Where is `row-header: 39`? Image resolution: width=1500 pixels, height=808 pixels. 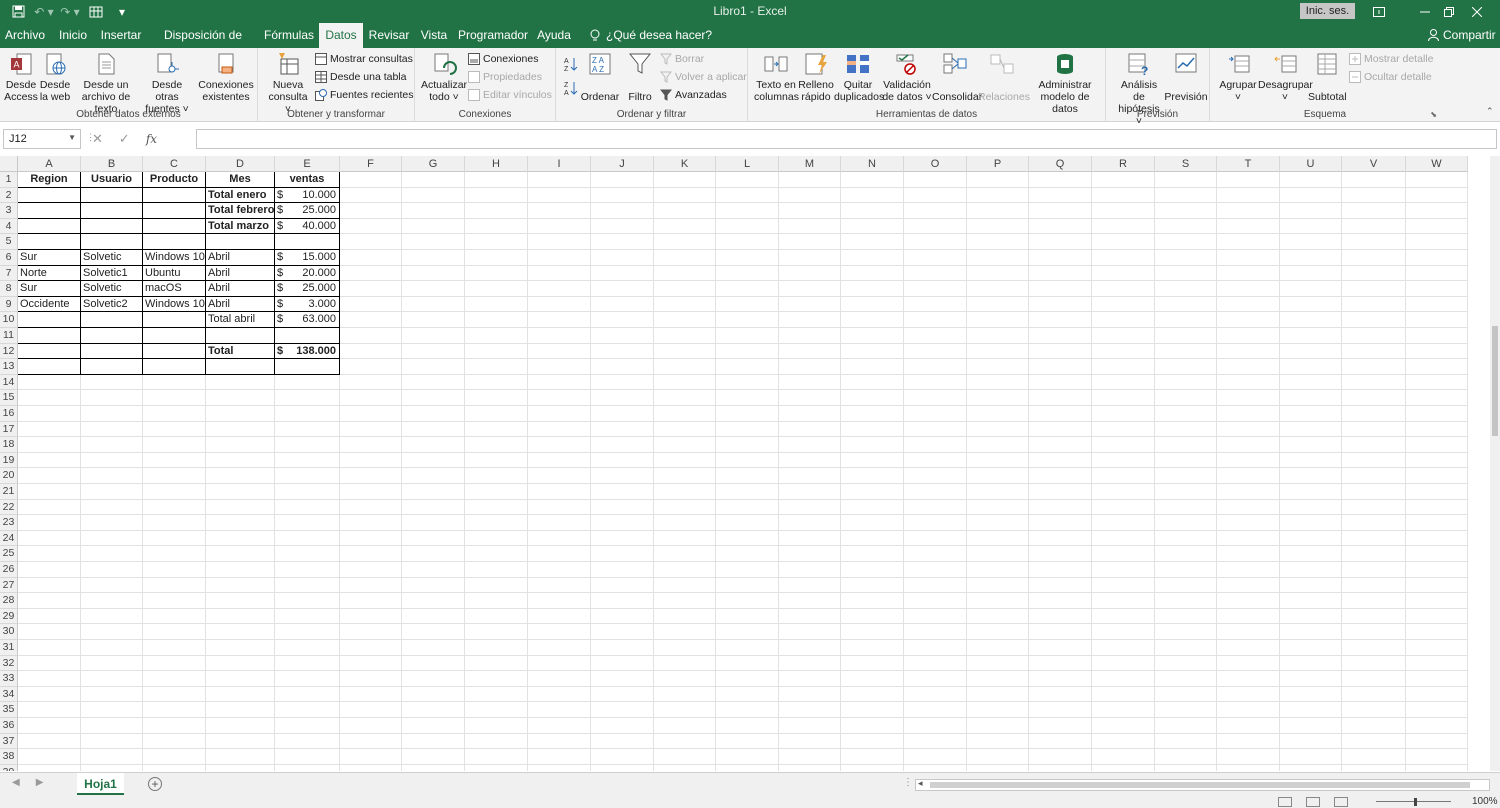
row-header: 39 is located at coordinates (9, 767).